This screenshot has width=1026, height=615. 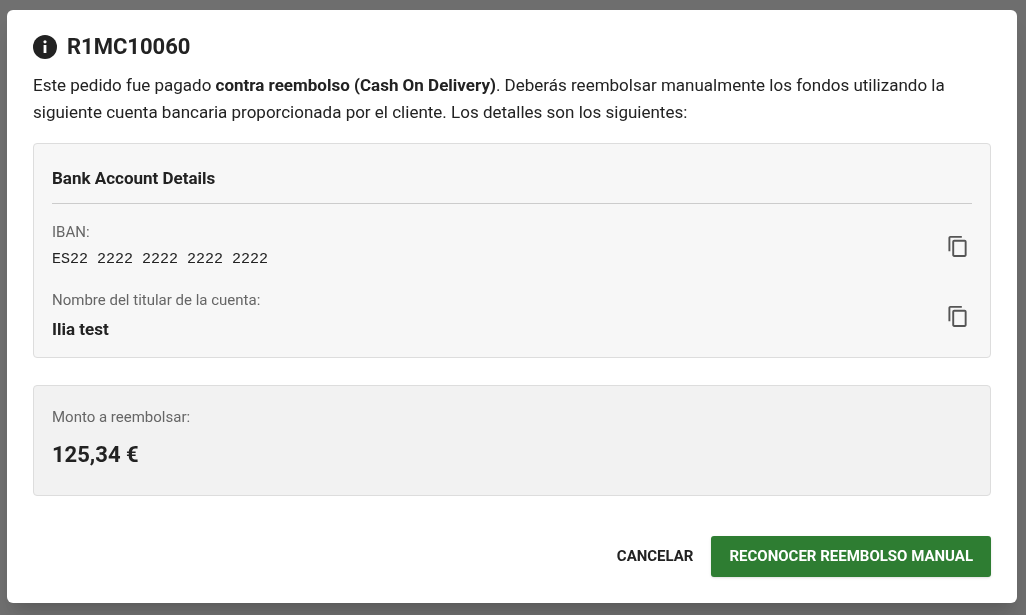 What do you see at coordinates (122, 417) in the screenshot?
I see `amount-label: Monto a reembolsar:` at bounding box center [122, 417].